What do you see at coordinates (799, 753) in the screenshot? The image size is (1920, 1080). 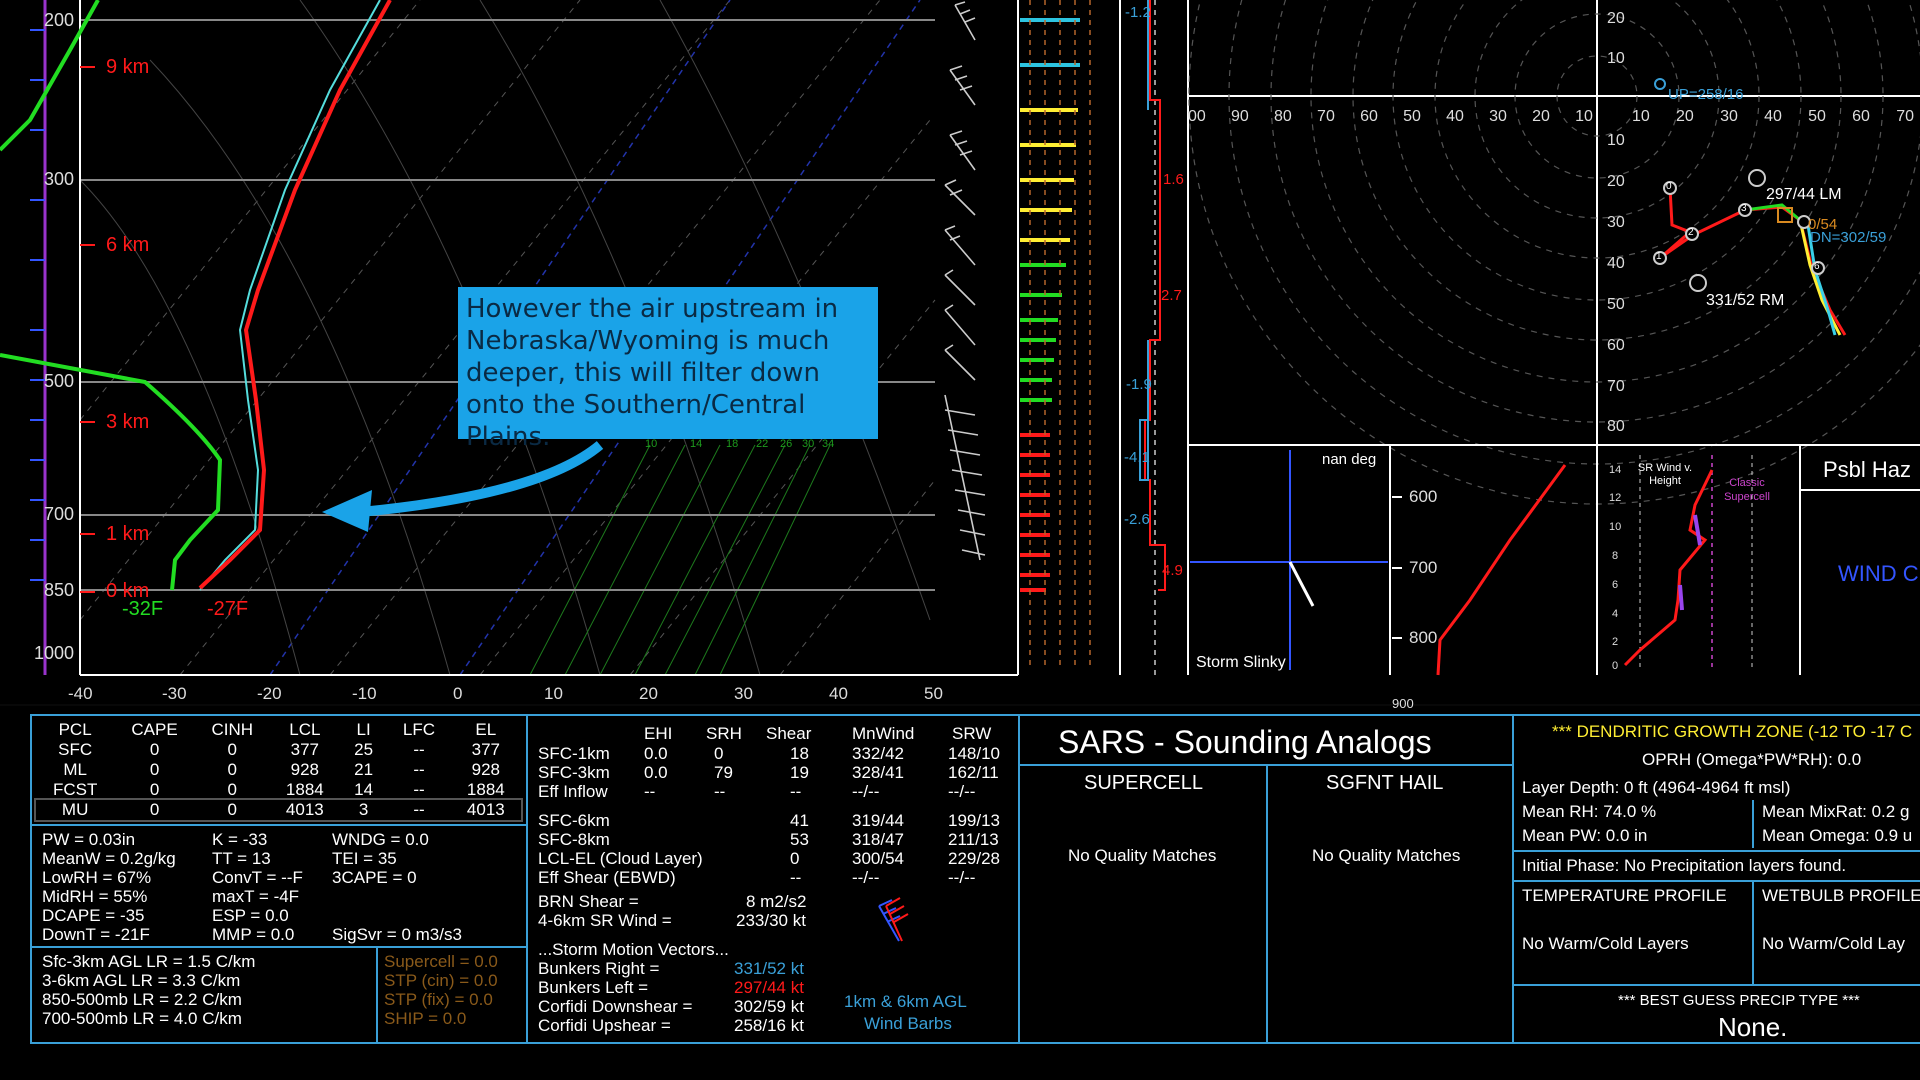 I see `kin-cell: 18` at bounding box center [799, 753].